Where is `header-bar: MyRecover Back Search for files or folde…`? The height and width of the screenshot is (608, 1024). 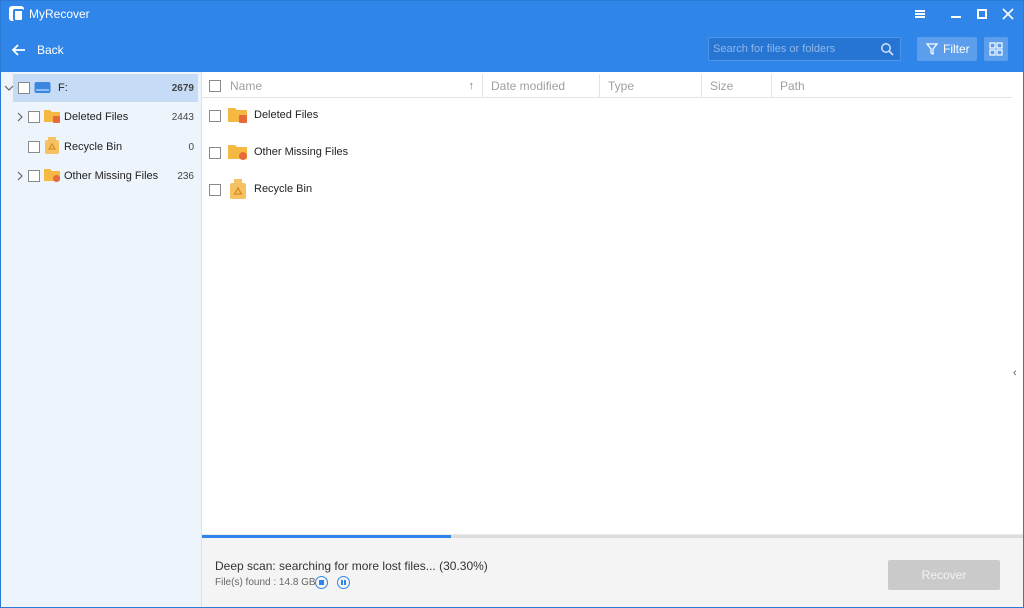
header-bar: MyRecover Back Search for files or folde… is located at coordinates (512, 36).